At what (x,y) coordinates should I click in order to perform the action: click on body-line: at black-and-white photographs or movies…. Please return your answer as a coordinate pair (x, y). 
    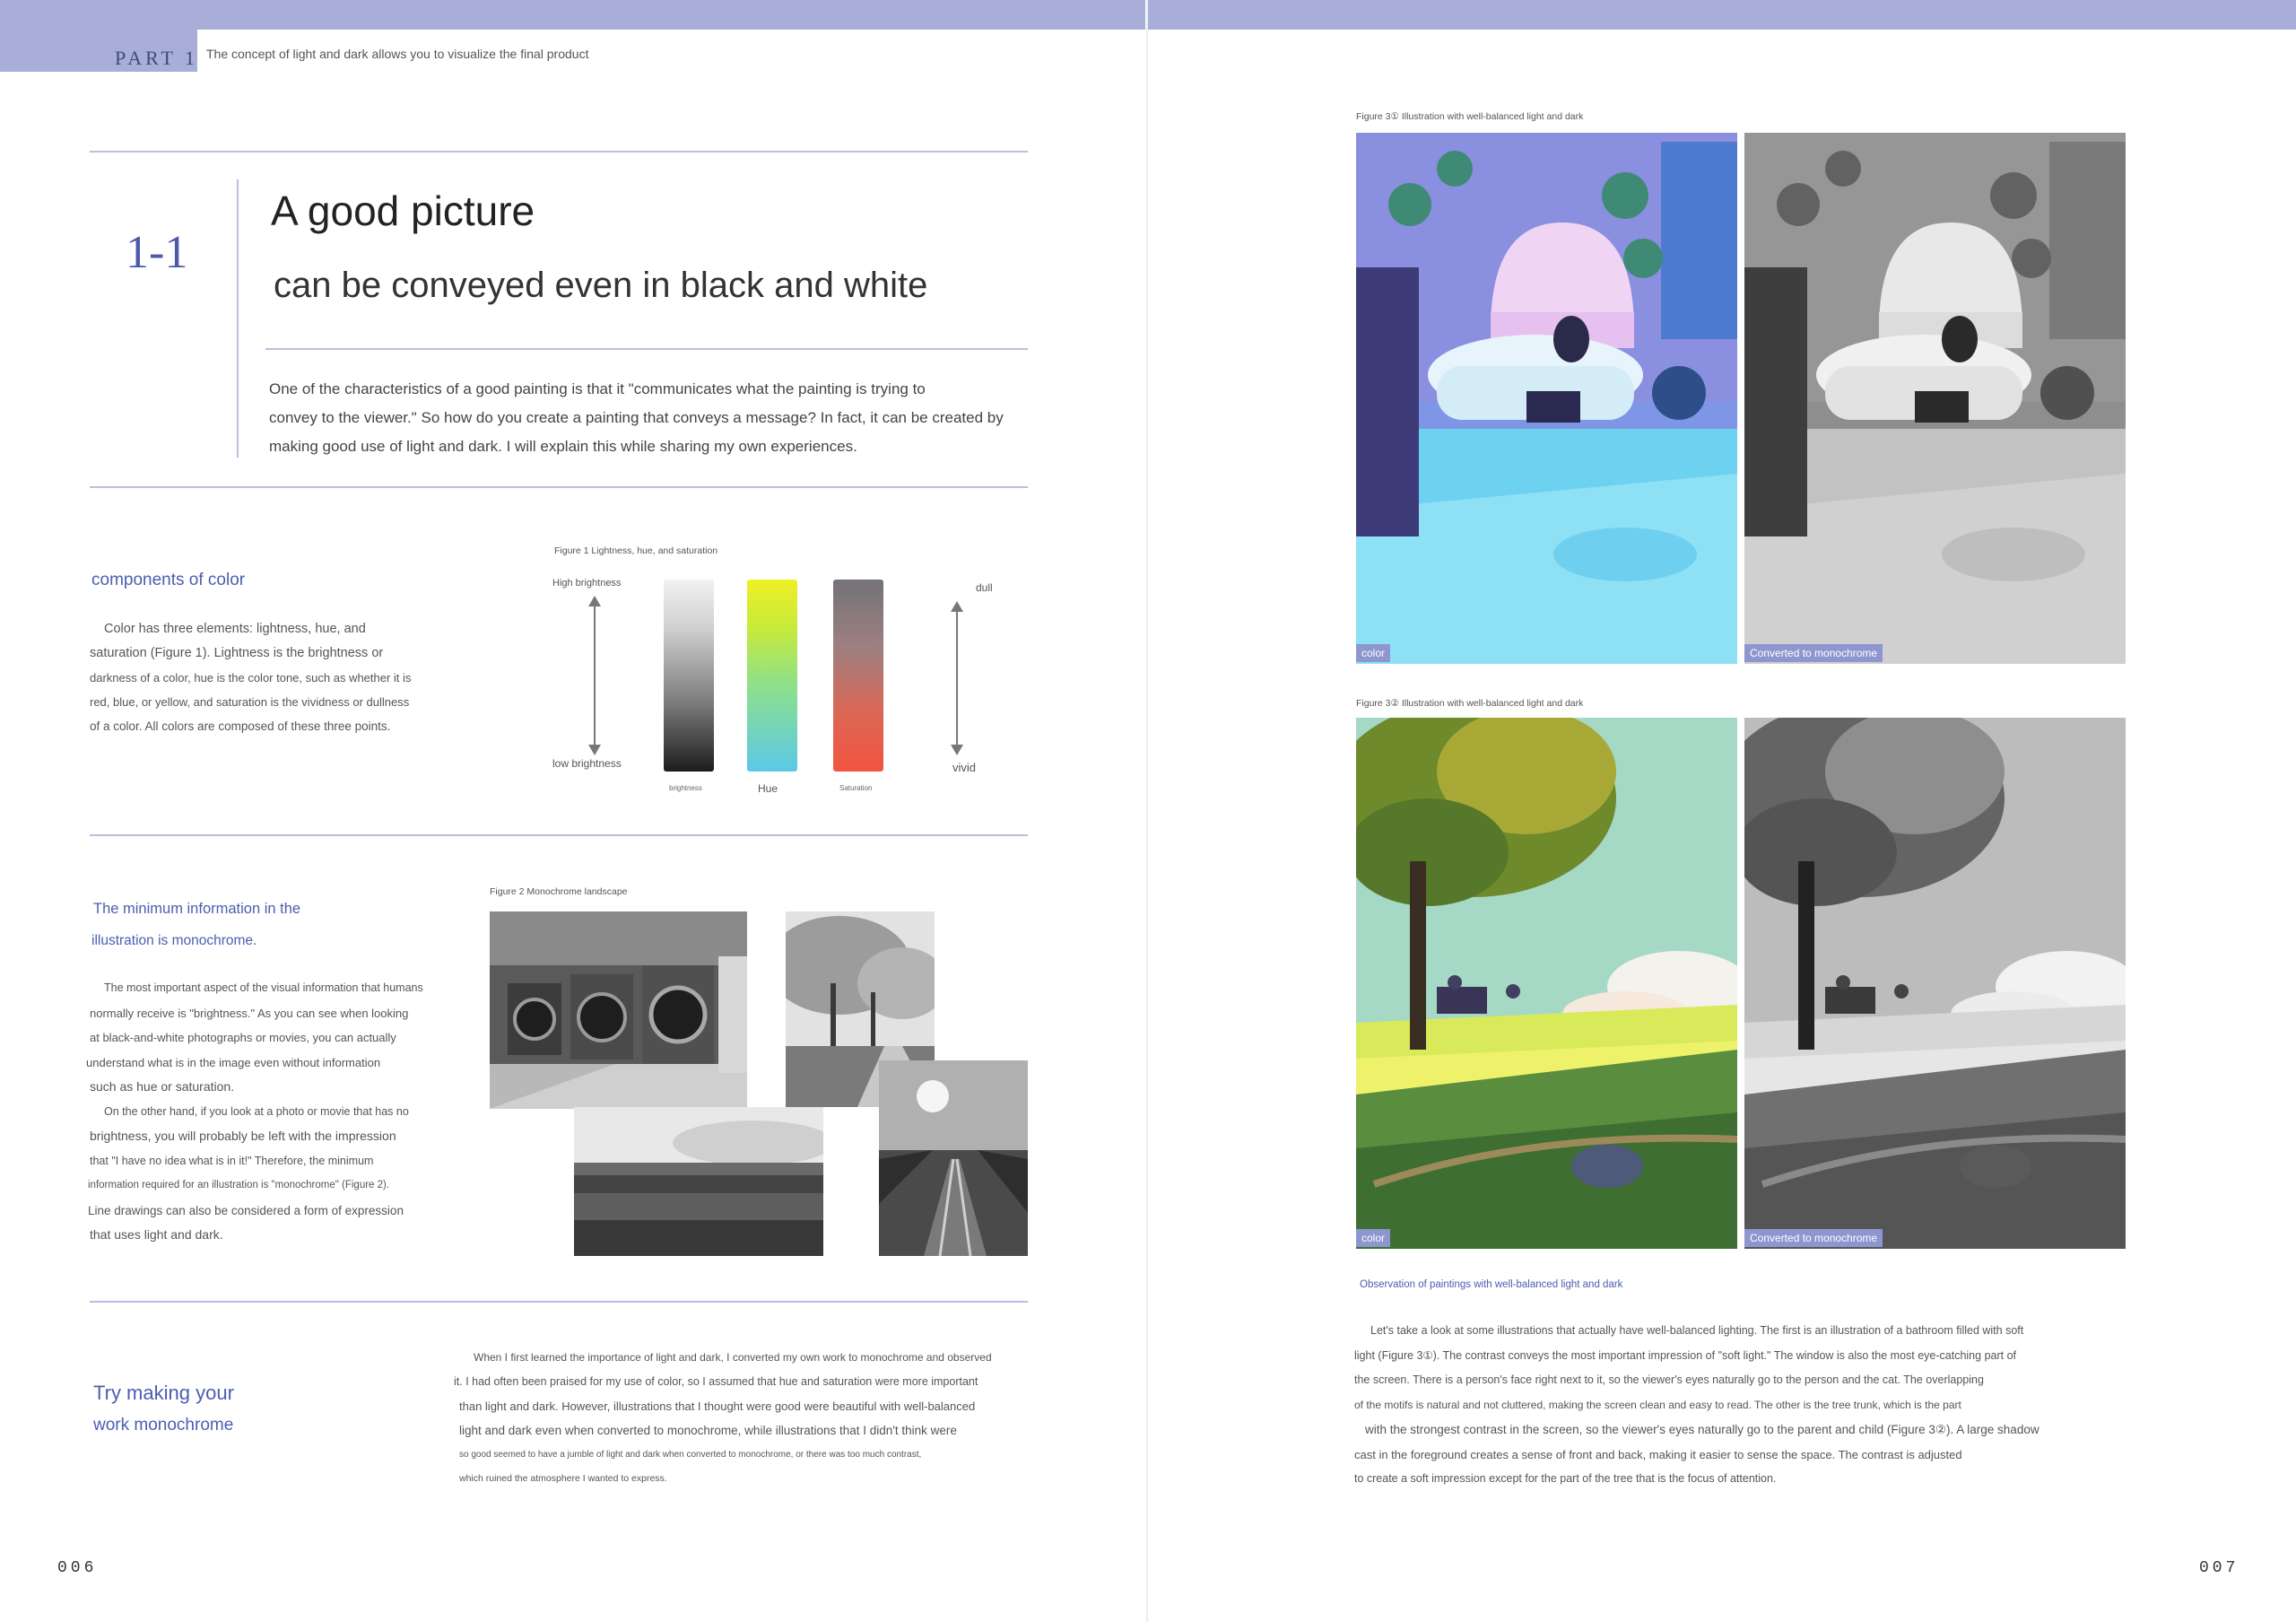
    Looking at the image, I should click on (243, 1037).